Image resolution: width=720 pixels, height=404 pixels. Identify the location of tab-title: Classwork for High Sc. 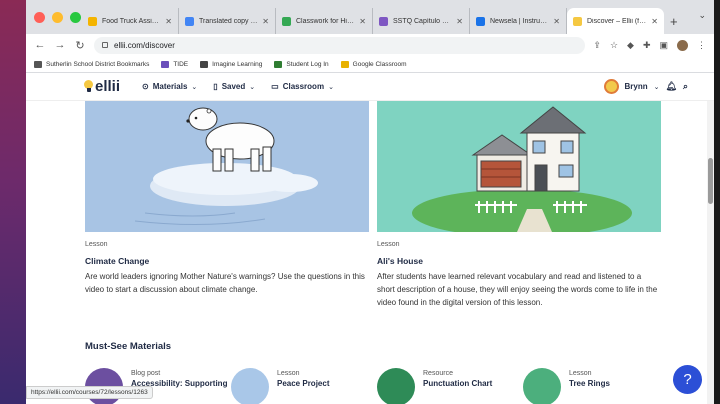
(325, 21).